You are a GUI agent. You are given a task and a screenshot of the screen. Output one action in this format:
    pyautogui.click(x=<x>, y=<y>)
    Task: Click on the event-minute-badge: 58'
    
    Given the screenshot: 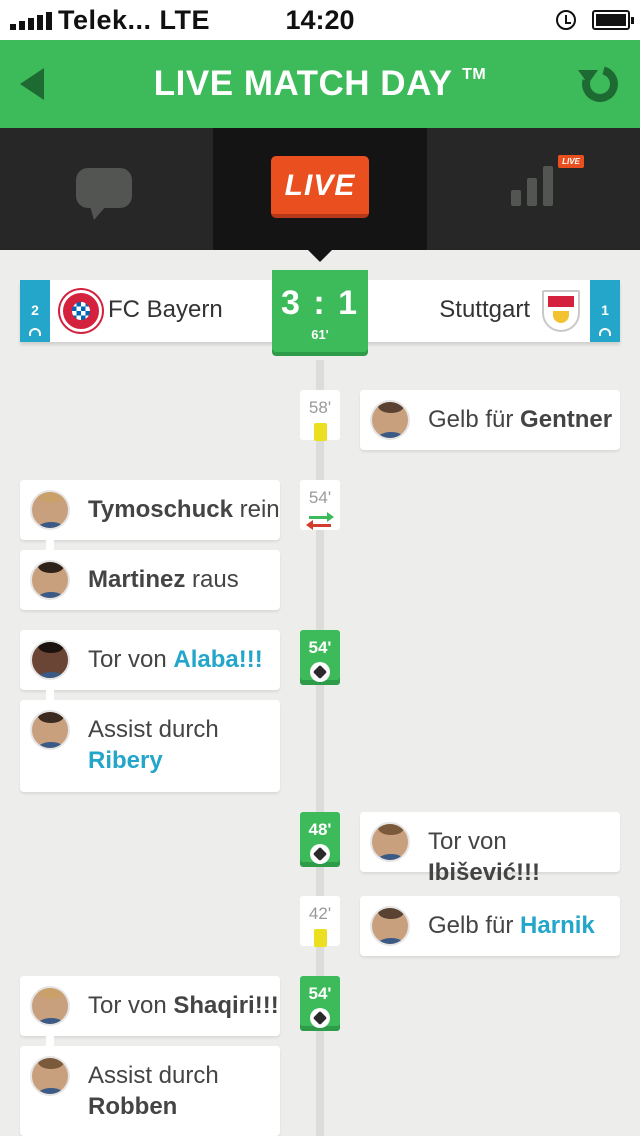 What is the action you would take?
    pyautogui.click(x=320, y=415)
    